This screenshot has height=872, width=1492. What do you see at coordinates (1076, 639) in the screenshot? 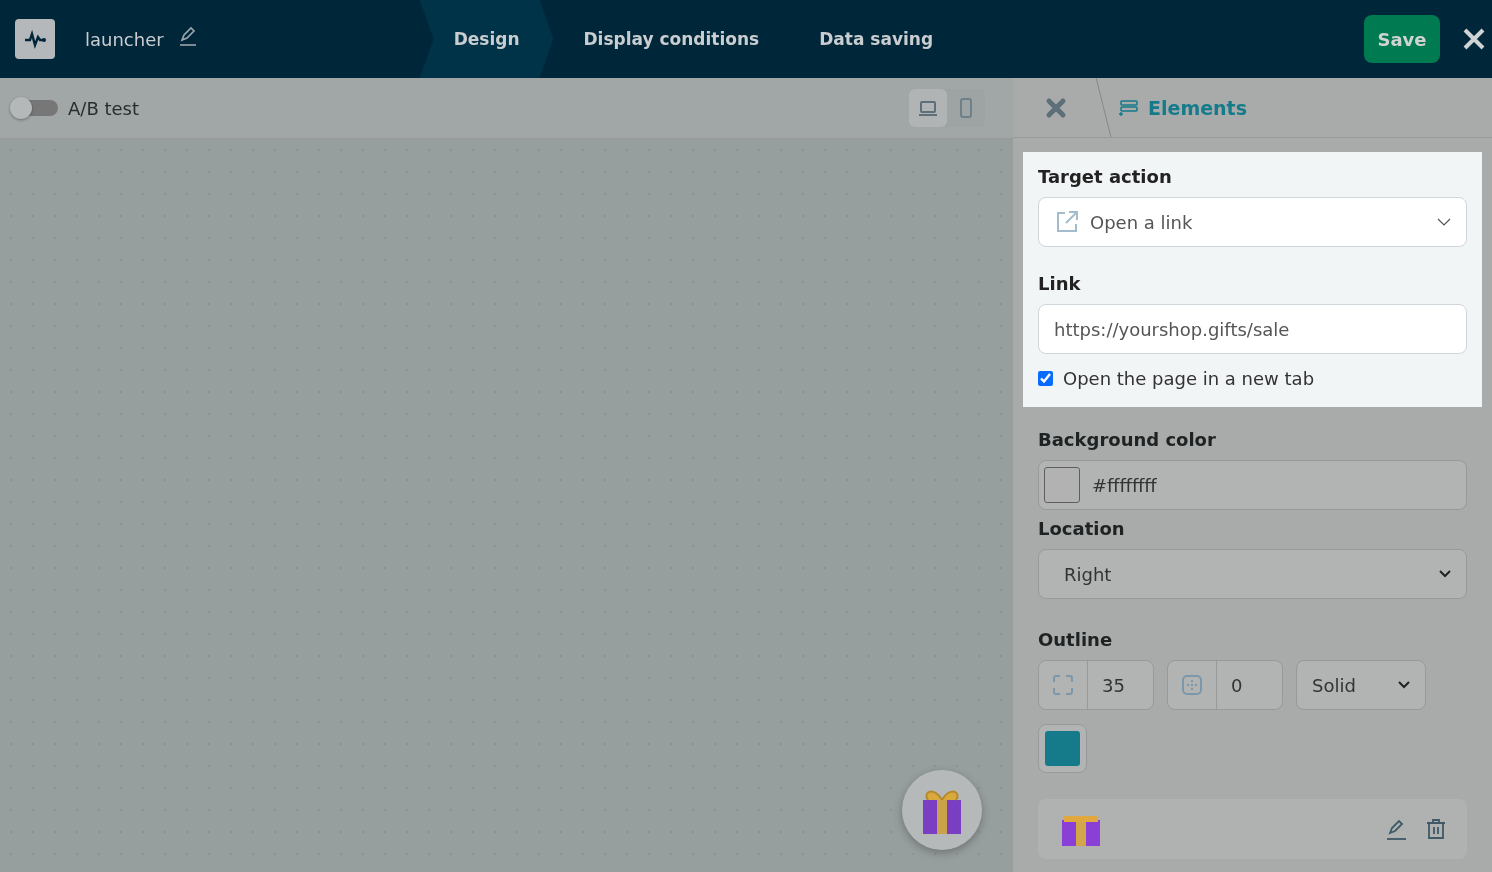
I see `field-label: Outline` at bounding box center [1076, 639].